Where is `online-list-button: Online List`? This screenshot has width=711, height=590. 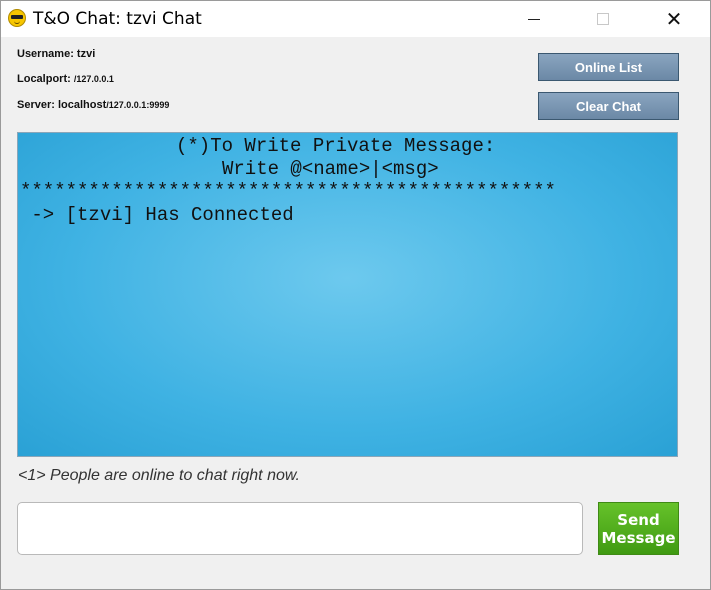
online-list-button: Online List is located at coordinates (608, 67).